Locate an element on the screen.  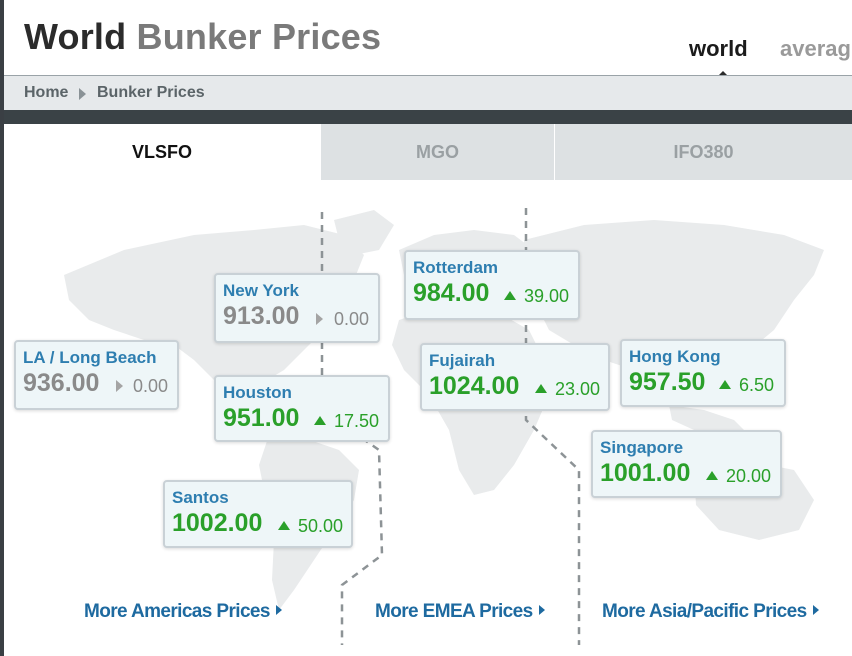
breadcrumb-chevron-icon is located at coordinates (82, 94).